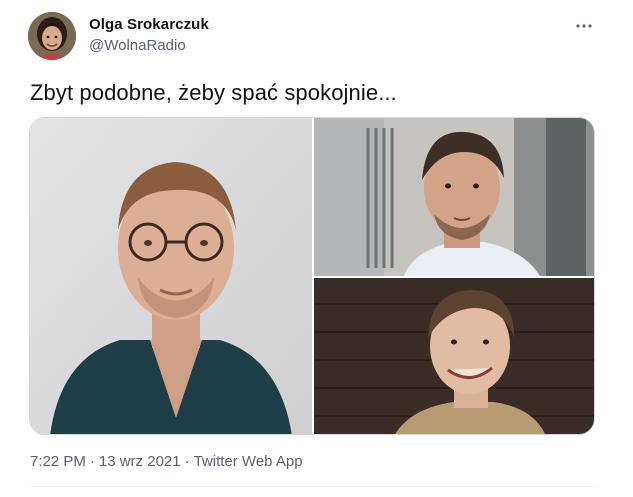 The width and height of the screenshot is (633, 497). I want to click on photo-man-outdoors, so click(454, 197).